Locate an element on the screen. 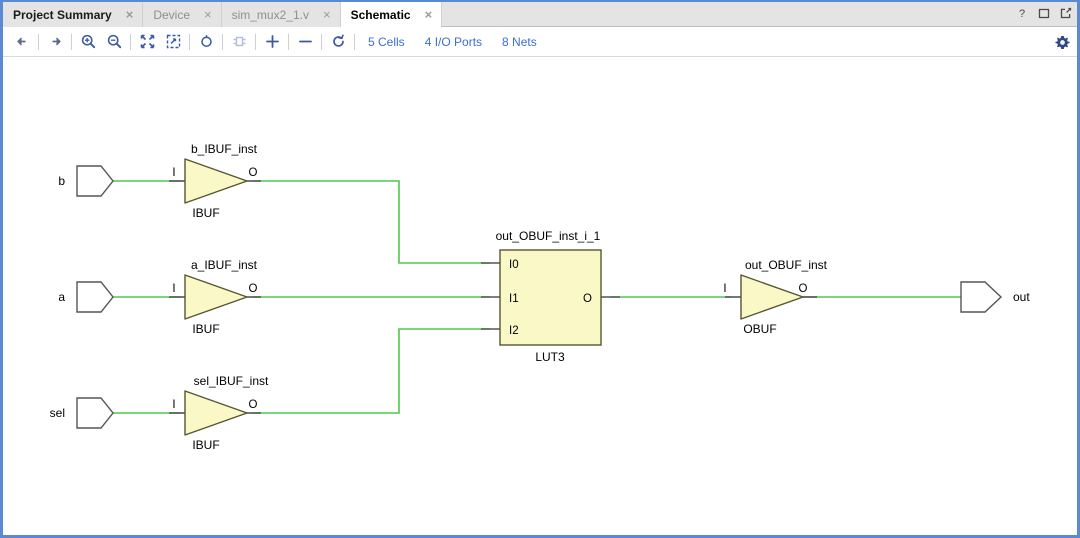 The width and height of the screenshot is (1080, 538). lut-pin-i2: I2 is located at coordinates (514, 331).